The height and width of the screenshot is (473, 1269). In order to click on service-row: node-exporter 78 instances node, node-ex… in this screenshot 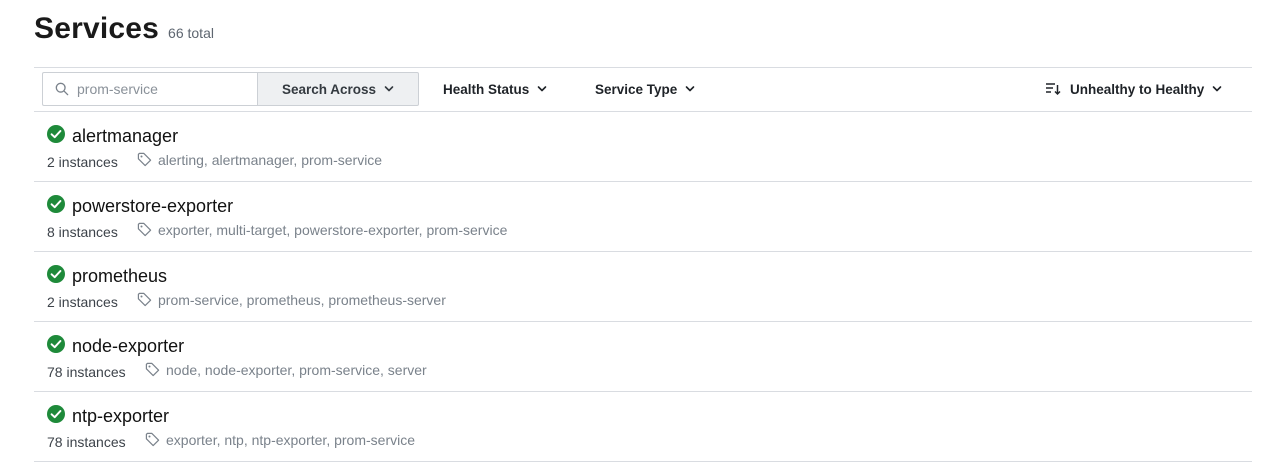, I will do `click(643, 357)`.